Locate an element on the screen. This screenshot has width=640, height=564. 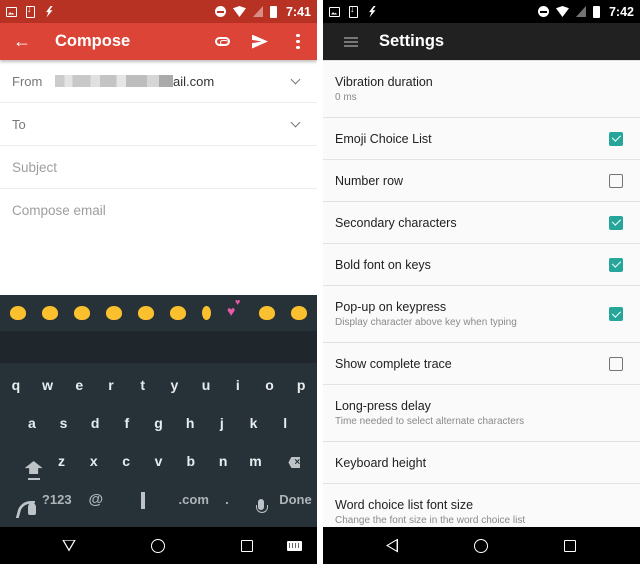
emoji-grinning-icon is located at coordinates (18, 313).